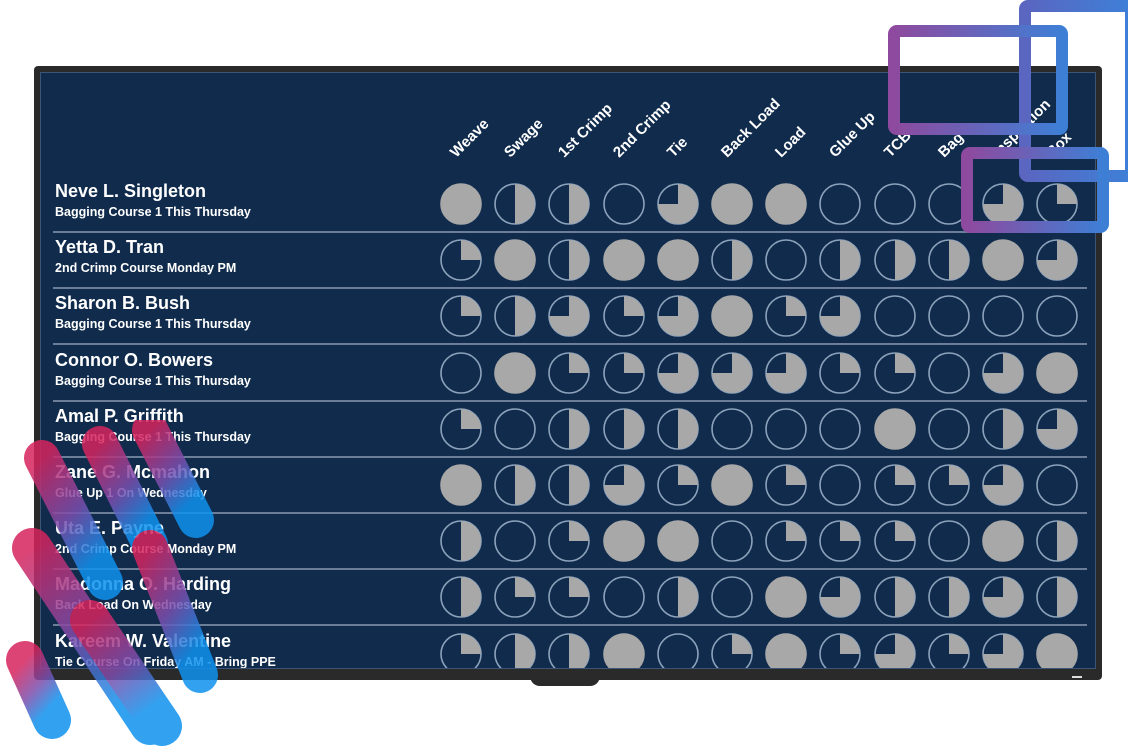 The image size is (1128, 750). Describe the element at coordinates (570, 542) in the screenshot. I see `trainee-row: Uta E. Payne 2nd Crimp Course Monday PM` at that location.